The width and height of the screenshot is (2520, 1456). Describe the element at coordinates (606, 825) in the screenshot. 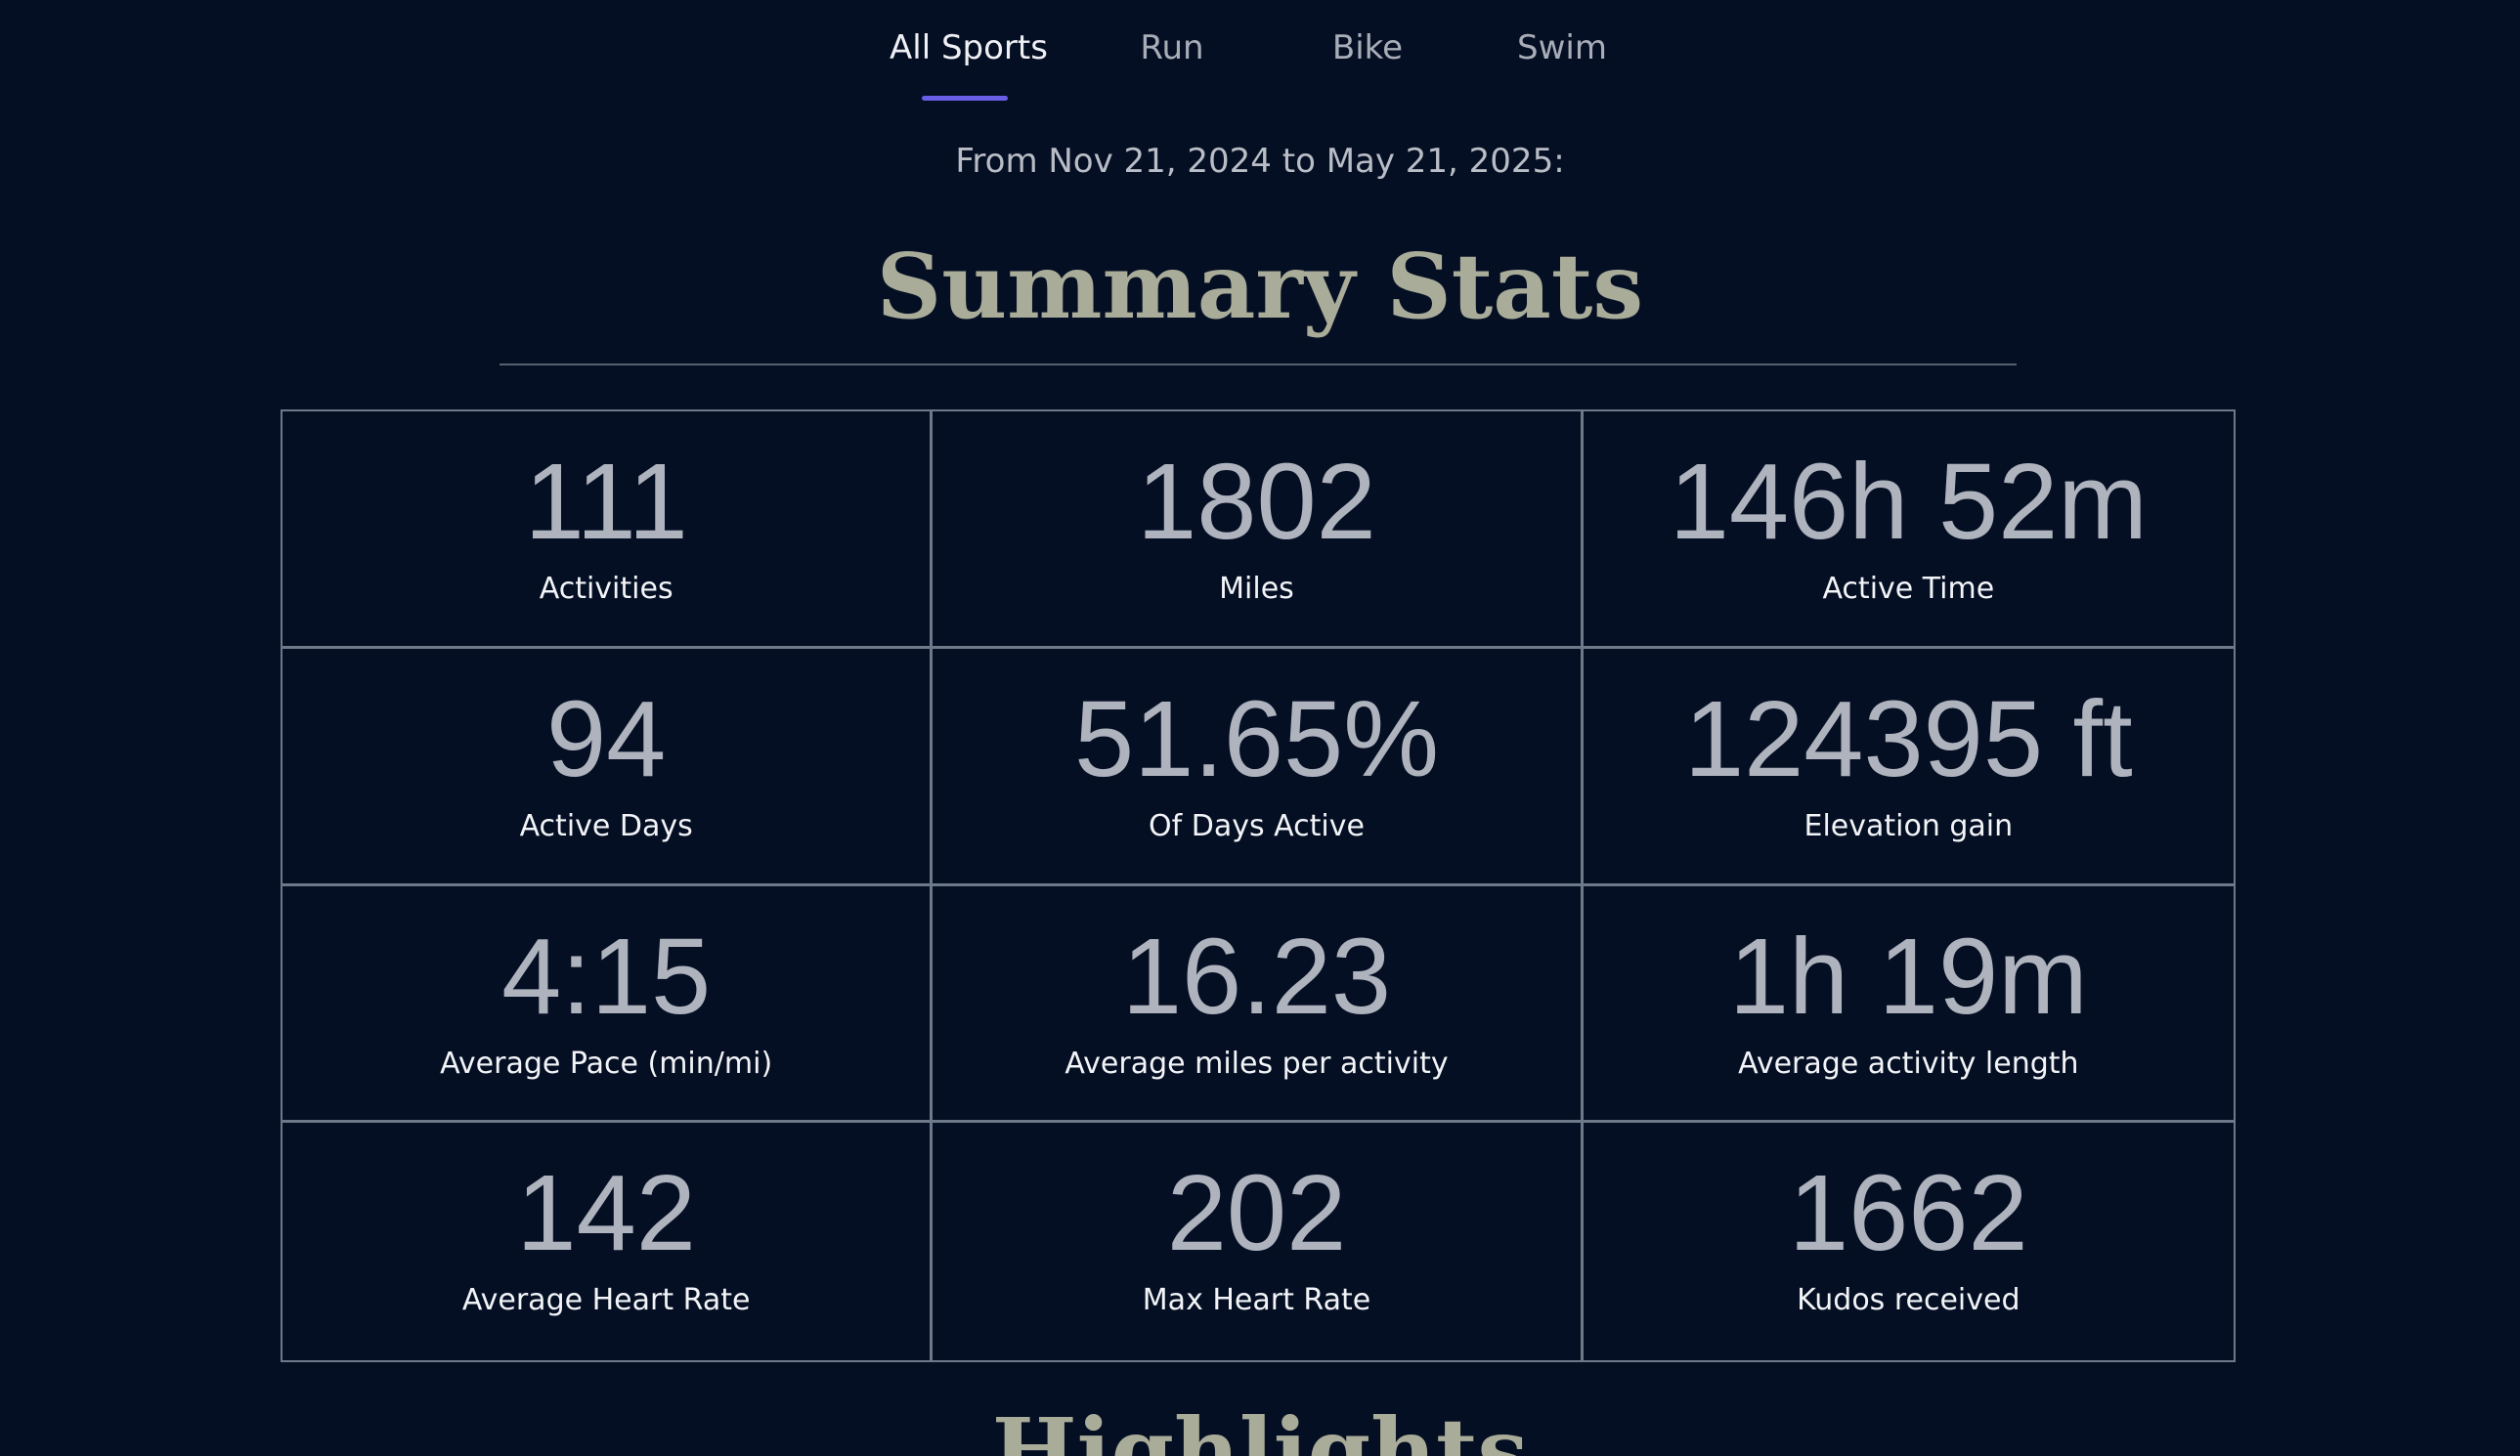

I see `stat-label: Active Days` at that location.